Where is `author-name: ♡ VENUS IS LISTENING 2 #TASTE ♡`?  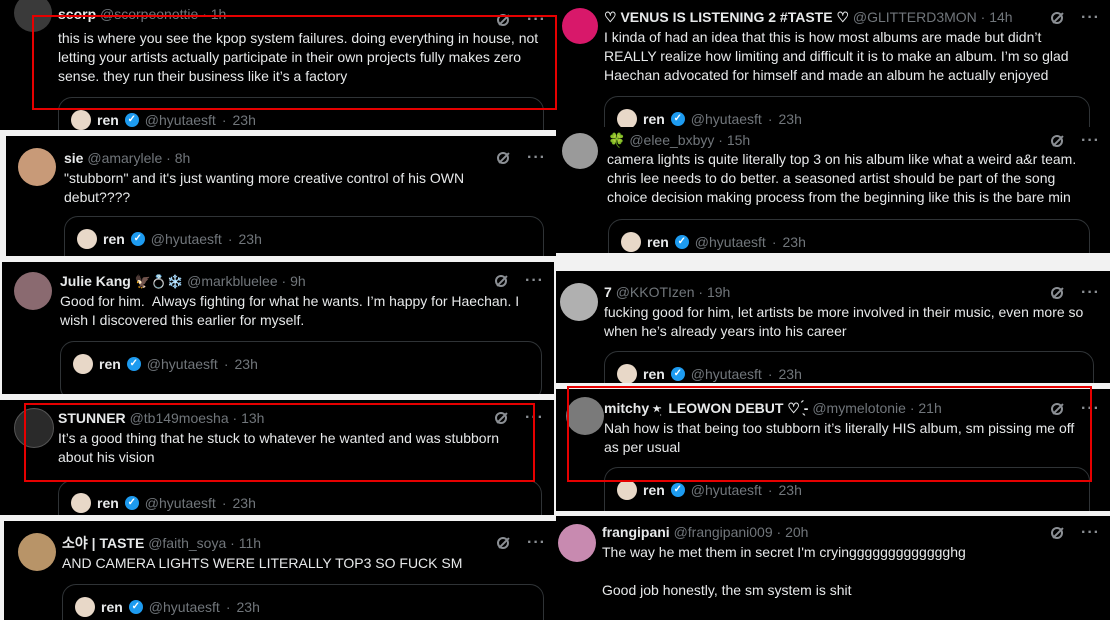
author-name: ♡ VENUS IS LISTENING 2 #TASTE ♡ is located at coordinates (726, 17).